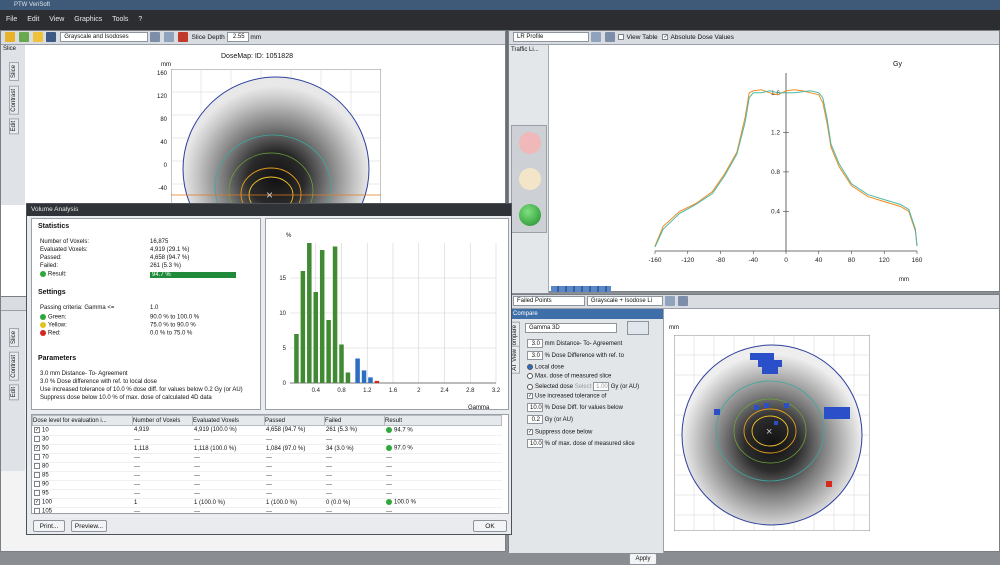  I want to click on isodose-icon, so click(182, 37).